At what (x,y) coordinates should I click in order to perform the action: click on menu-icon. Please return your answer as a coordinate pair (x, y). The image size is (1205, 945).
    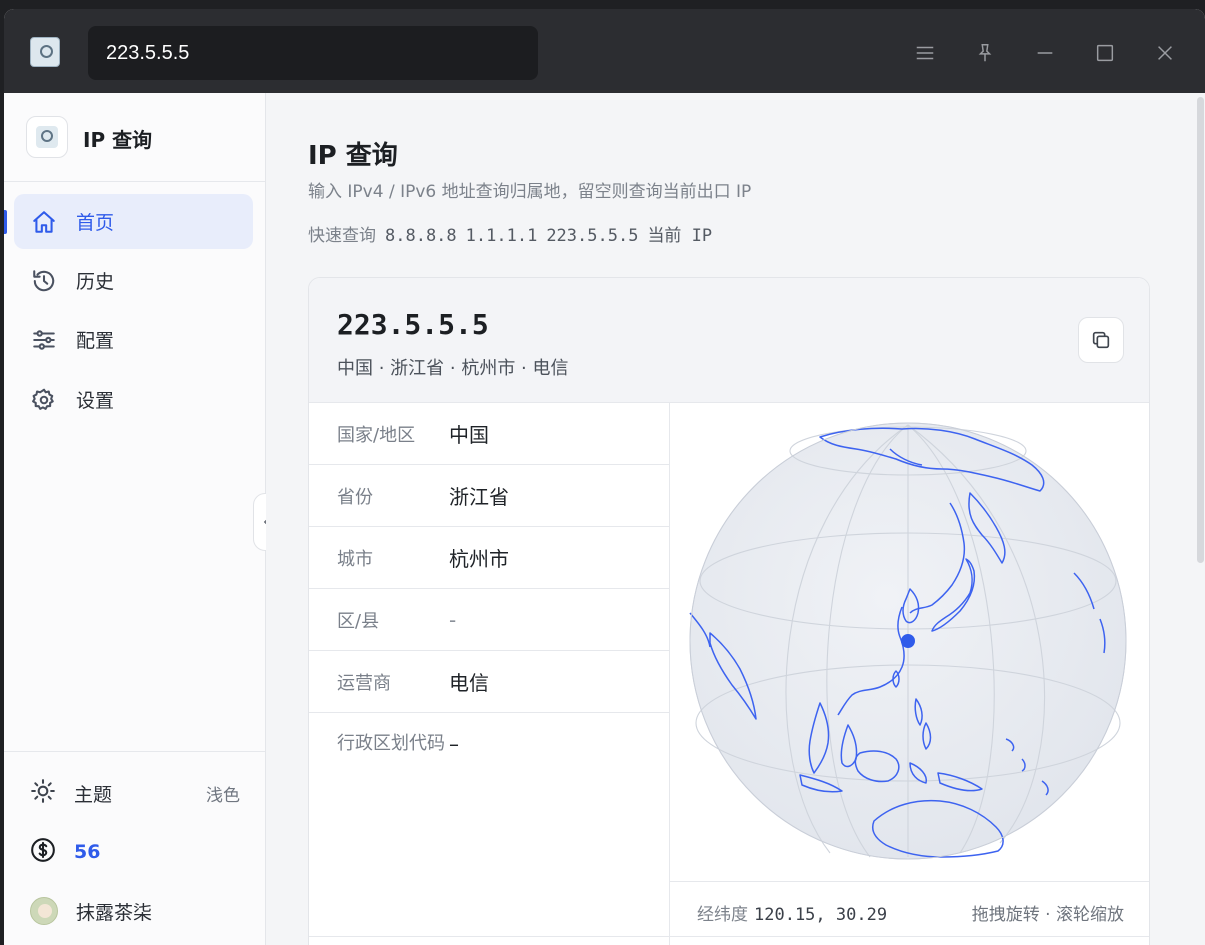
    Looking at the image, I should click on (925, 53).